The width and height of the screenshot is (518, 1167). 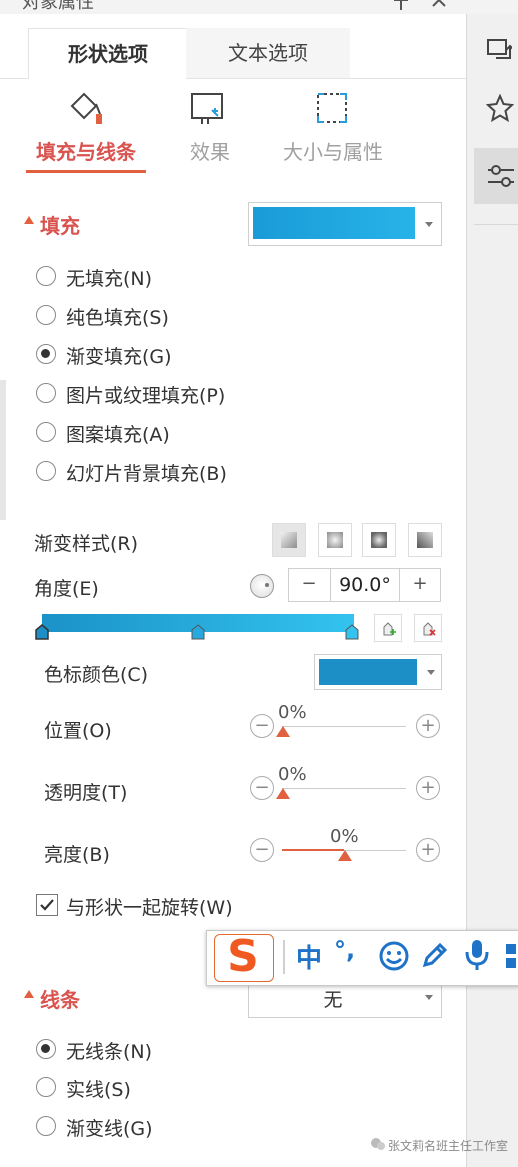 I want to click on remove-gradient-stop-button, so click(x=428, y=628).